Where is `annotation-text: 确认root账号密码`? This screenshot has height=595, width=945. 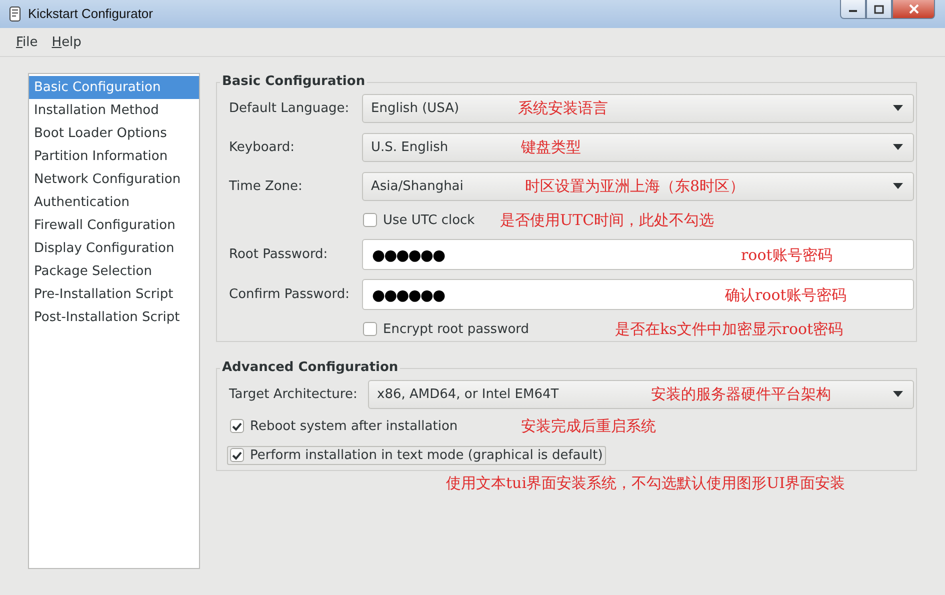
annotation-text: 确认root账号密码 is located at coordinates (785, 295).